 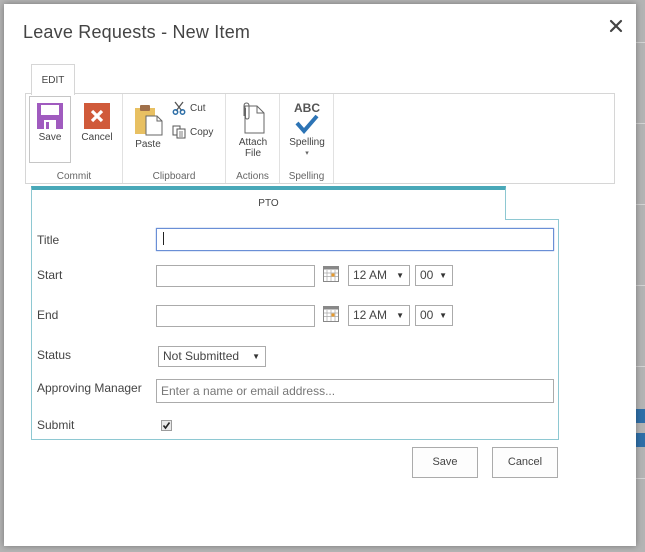 I want to click on copy-icon, so click(x=179, y=132).